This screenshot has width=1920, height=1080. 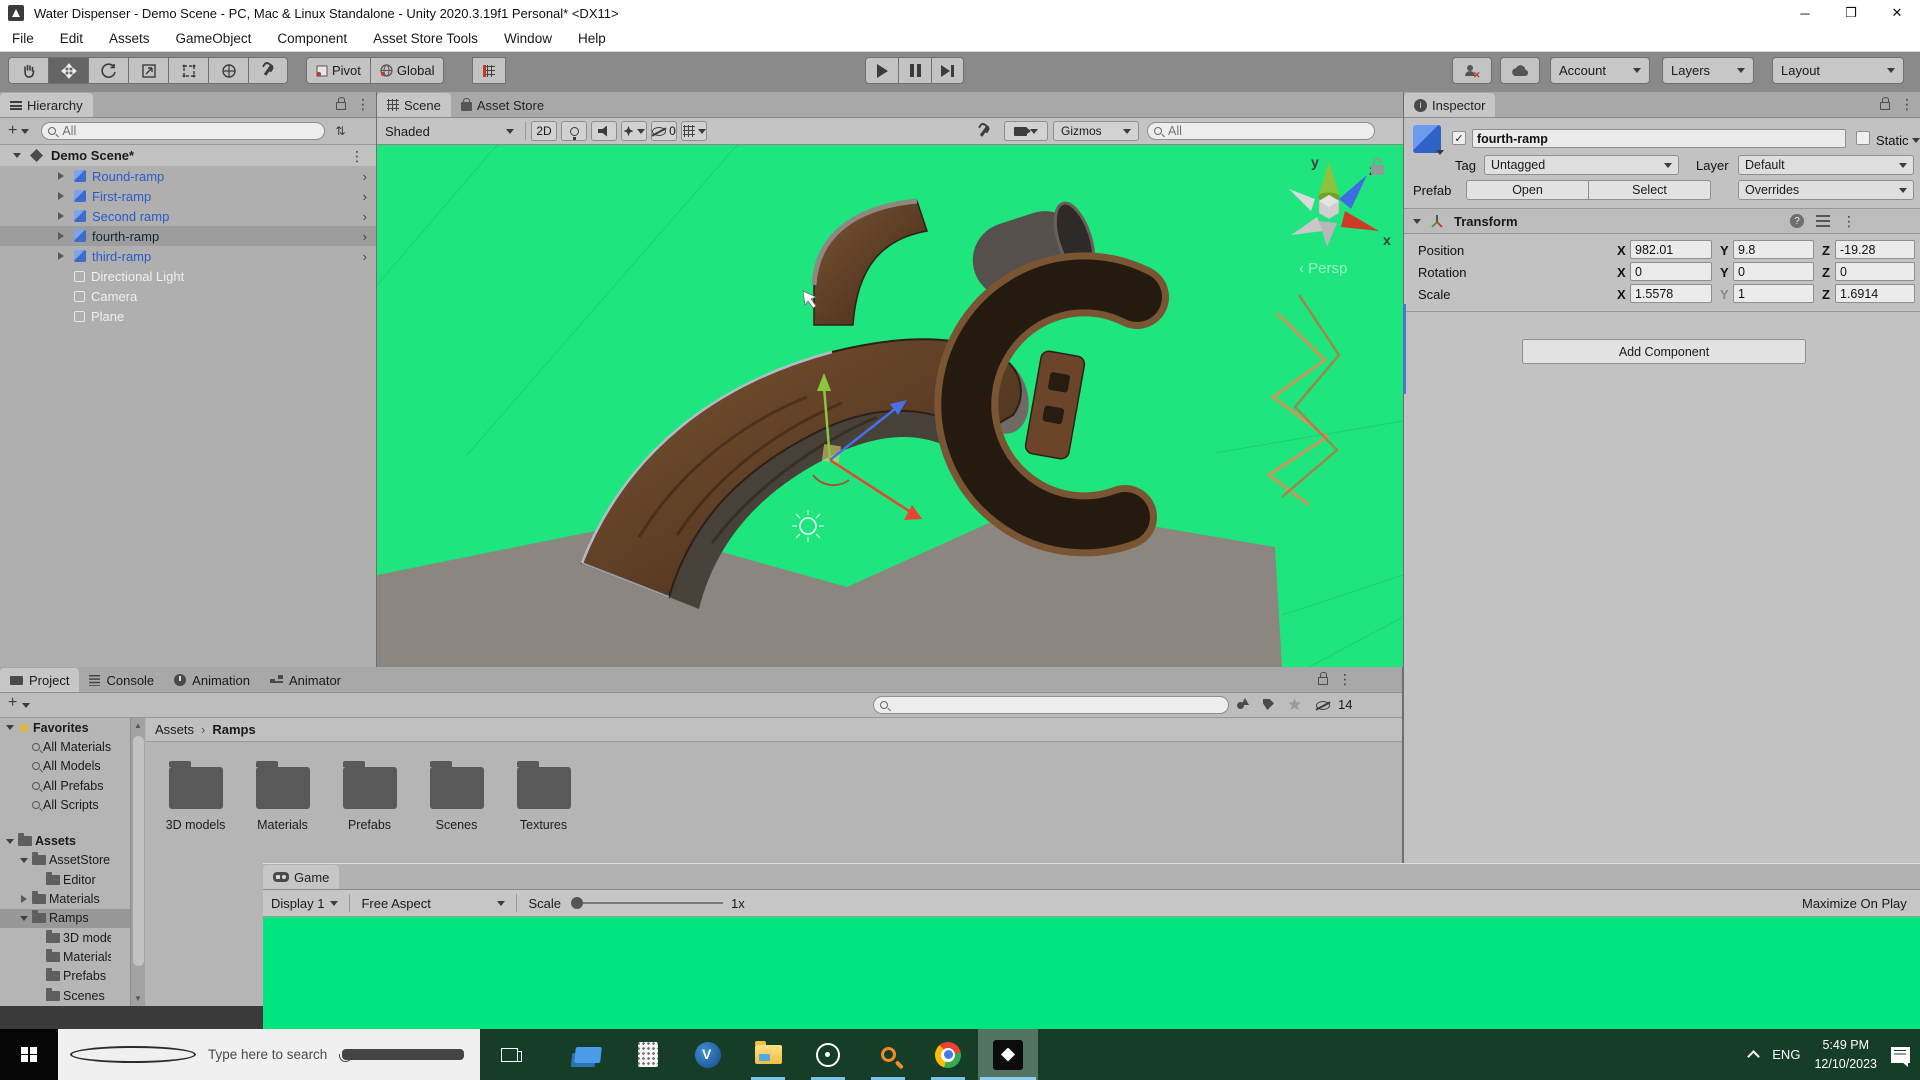 What do you see at coordinates (268, 70) in the screenshot?
I see `custom-tool-button` at bounding box center [268, 70].